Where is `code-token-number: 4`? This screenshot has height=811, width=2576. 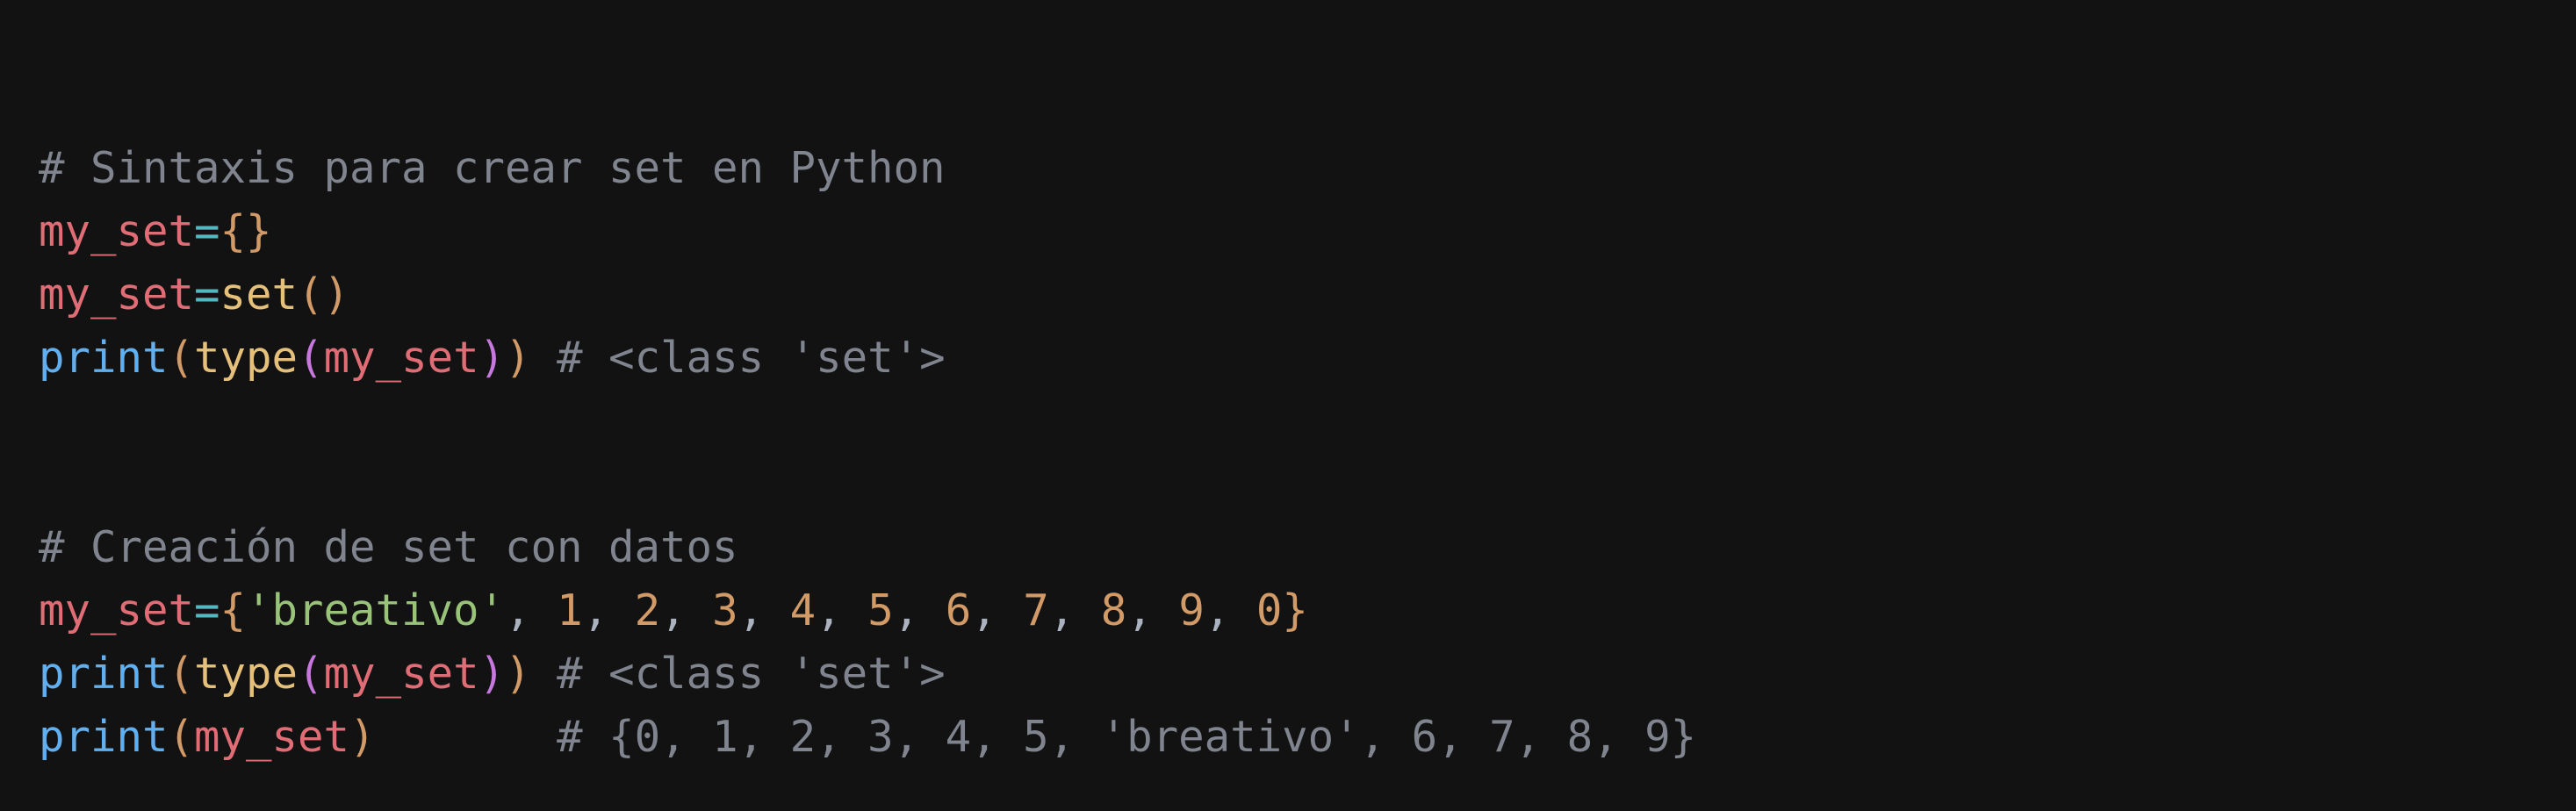 code-token-number: 4 is located at coordinates (803, 610).